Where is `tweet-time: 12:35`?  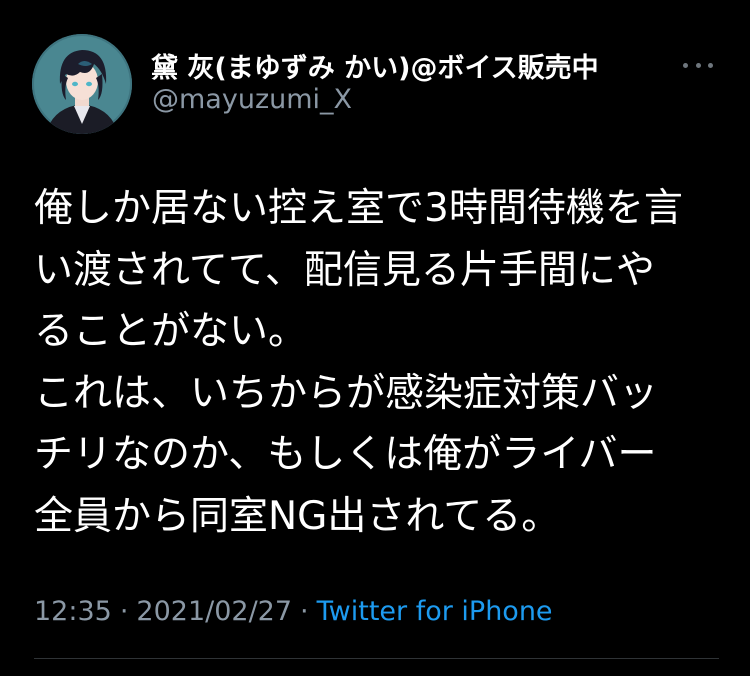 tweet-time: 12:35 is located at coordinates (73, 611).